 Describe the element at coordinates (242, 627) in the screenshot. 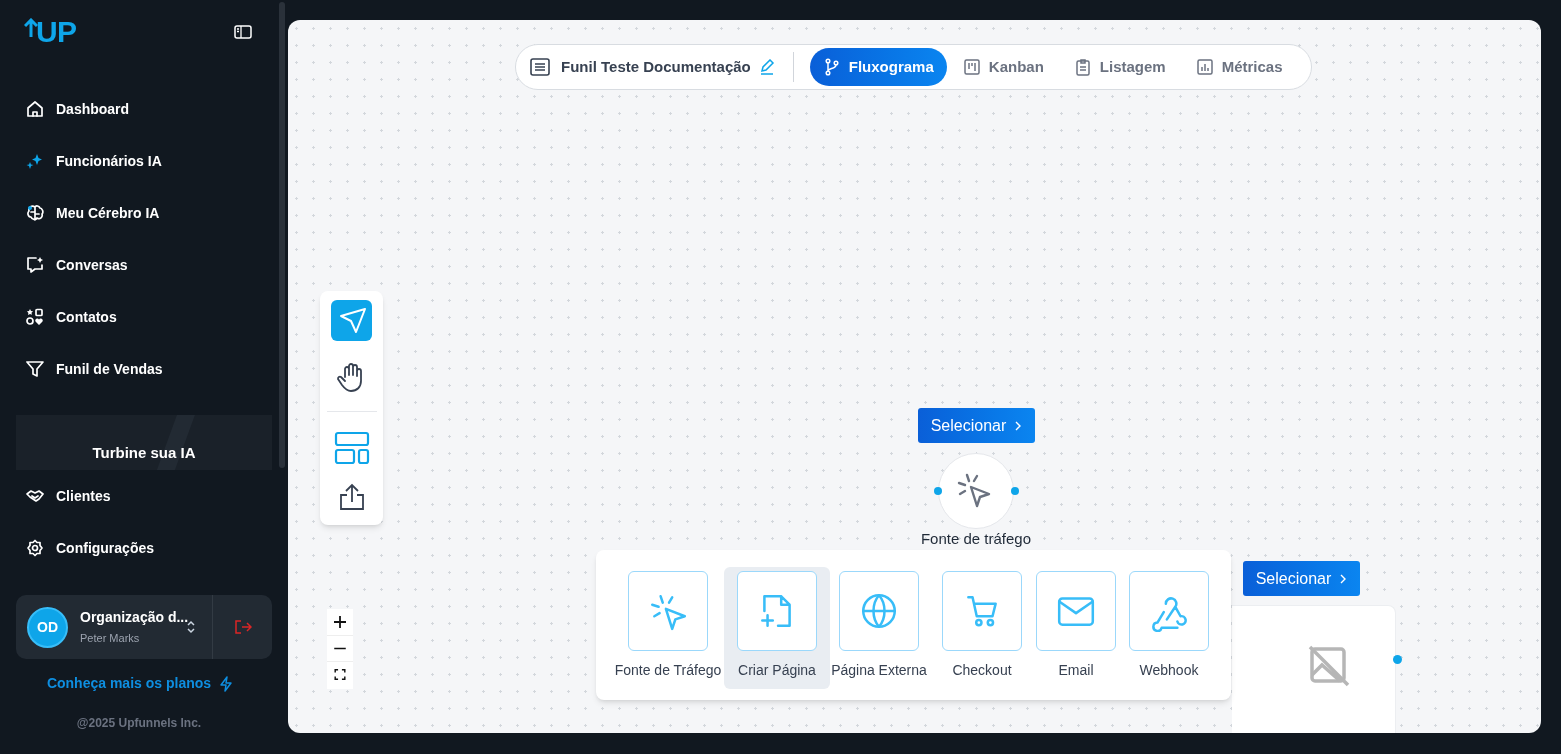

I see `logout-icon` at that location.